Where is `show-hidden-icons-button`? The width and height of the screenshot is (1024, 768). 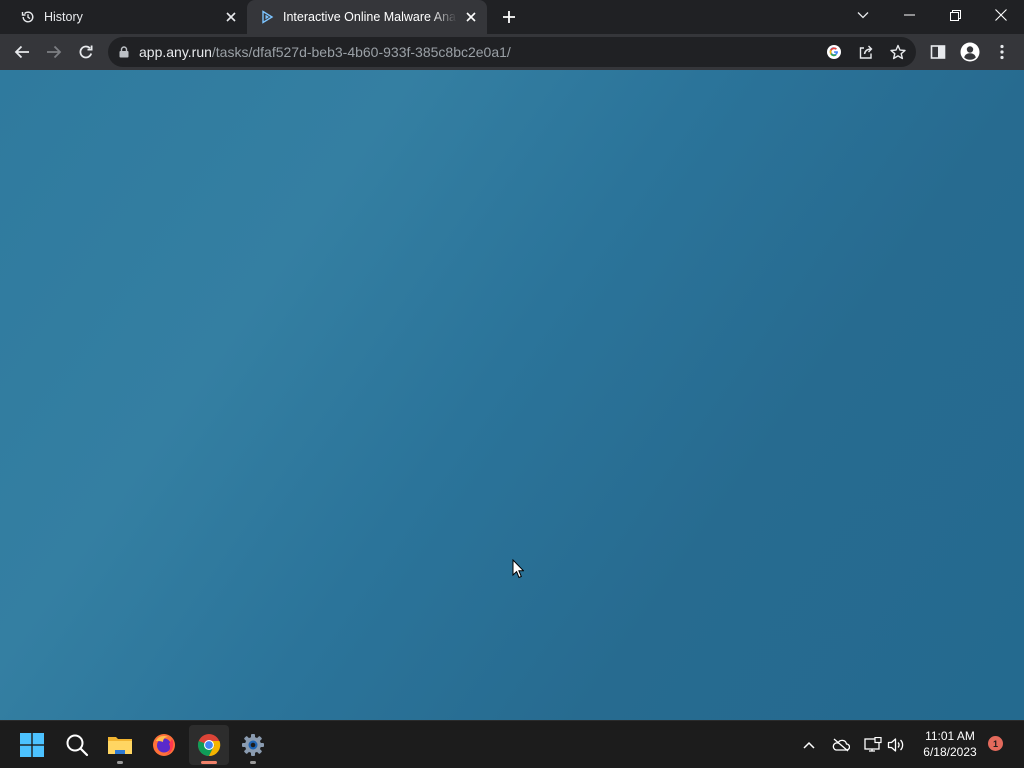
show-hidden-icons-button is located at coordinates (809, 745).